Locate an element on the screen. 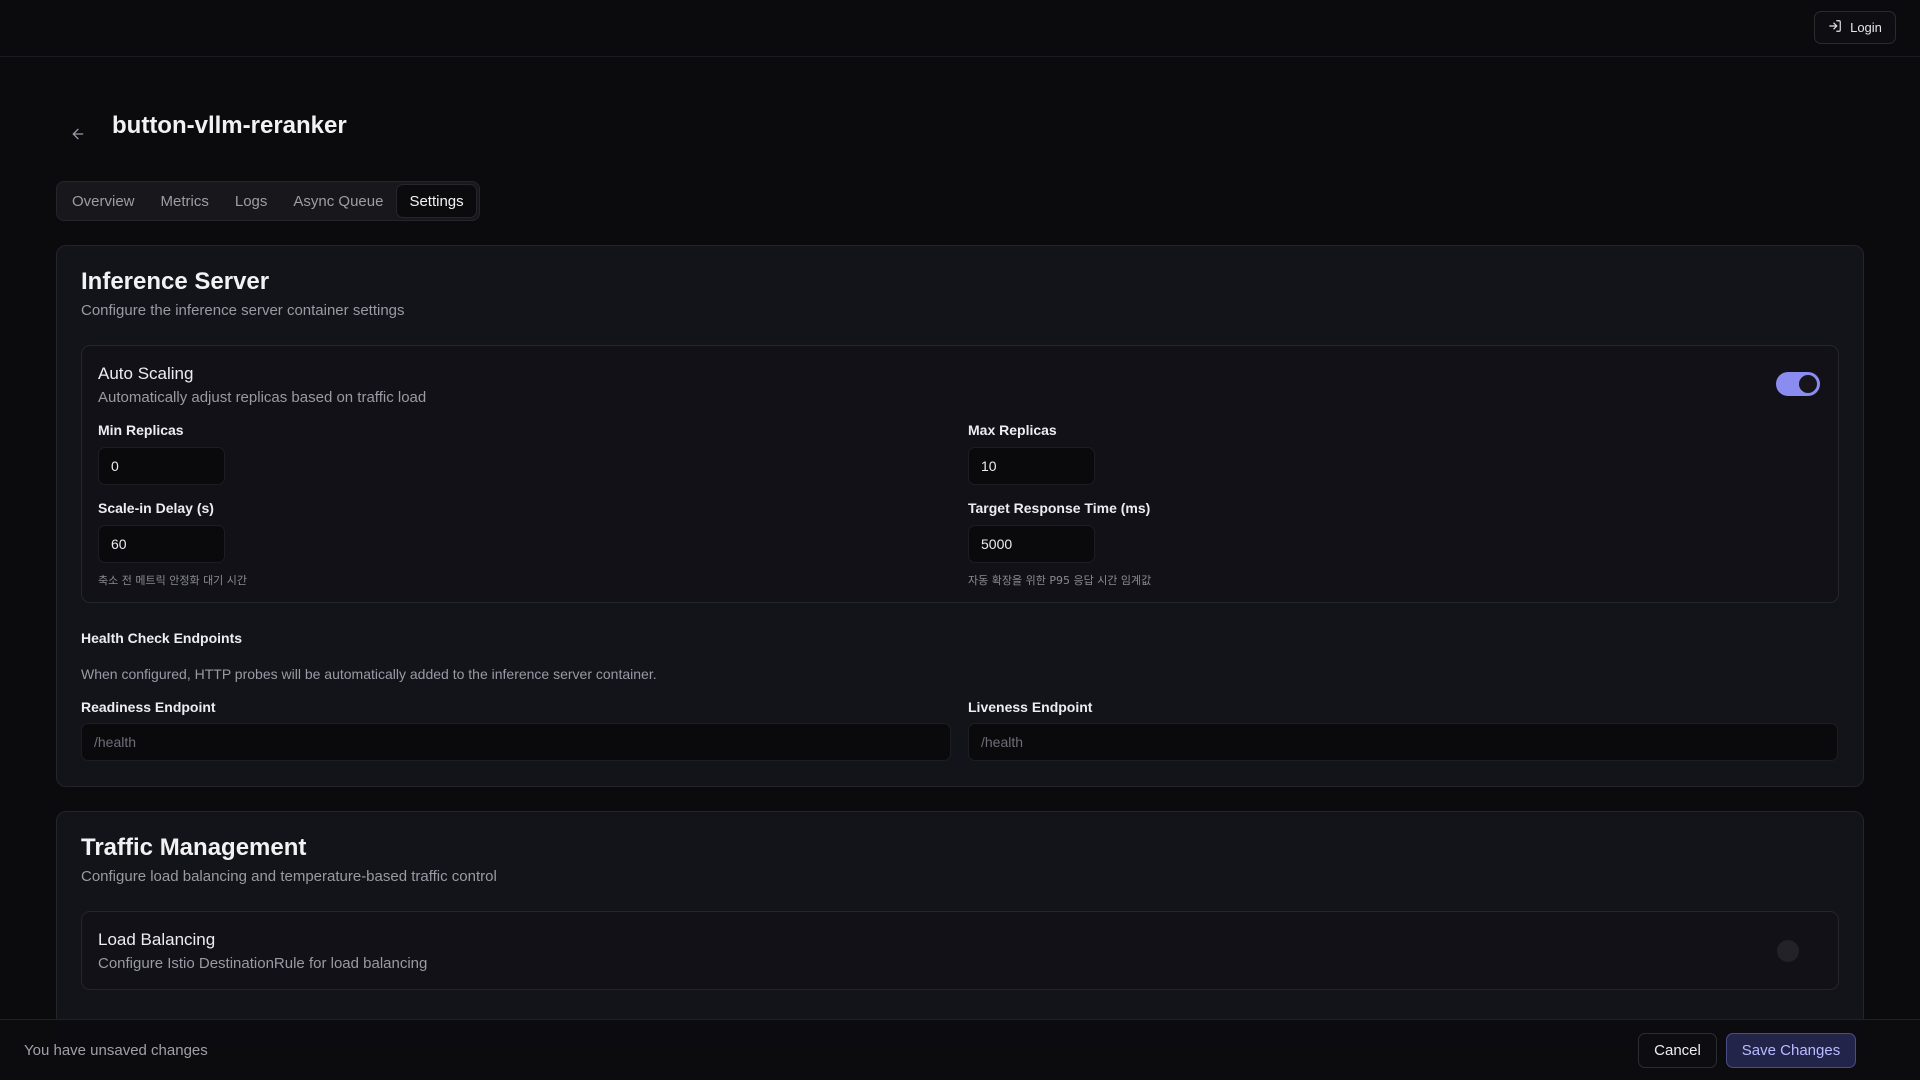 This screenshot has width=1920, height=1080. auto-scaling-title: Auto Scaling is located at coordinates (146, 373).